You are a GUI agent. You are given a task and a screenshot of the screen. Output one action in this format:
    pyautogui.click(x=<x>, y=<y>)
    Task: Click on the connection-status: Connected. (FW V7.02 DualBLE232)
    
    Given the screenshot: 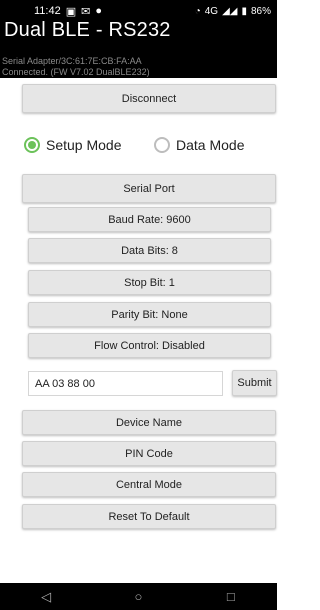 What is the action you would take?
    pyautogui.click(x=76, y=72)
    